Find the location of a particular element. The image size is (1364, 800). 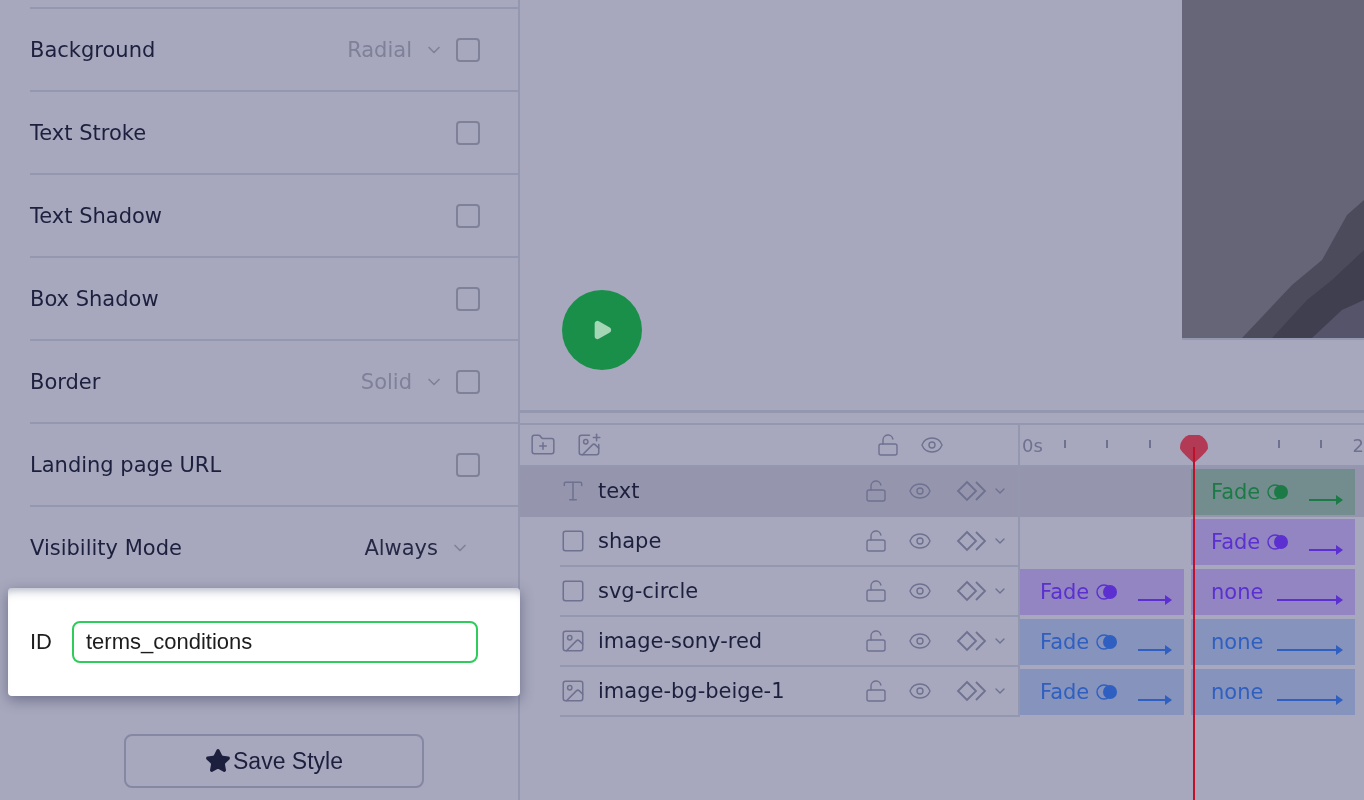

property-label: Border is located at coordinates (66, 381).